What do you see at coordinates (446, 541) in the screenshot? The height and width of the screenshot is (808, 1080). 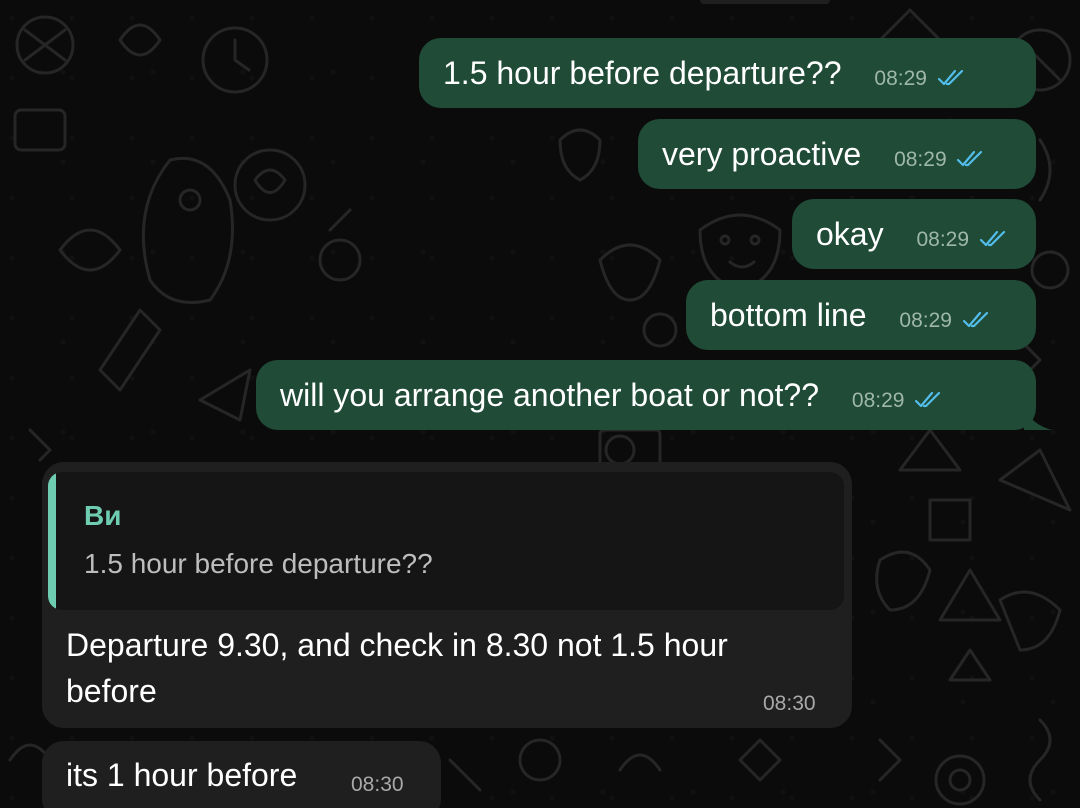 I see `quoted-reply: Ви 1.5 hour before departure??` at bounding box center [446, 541].